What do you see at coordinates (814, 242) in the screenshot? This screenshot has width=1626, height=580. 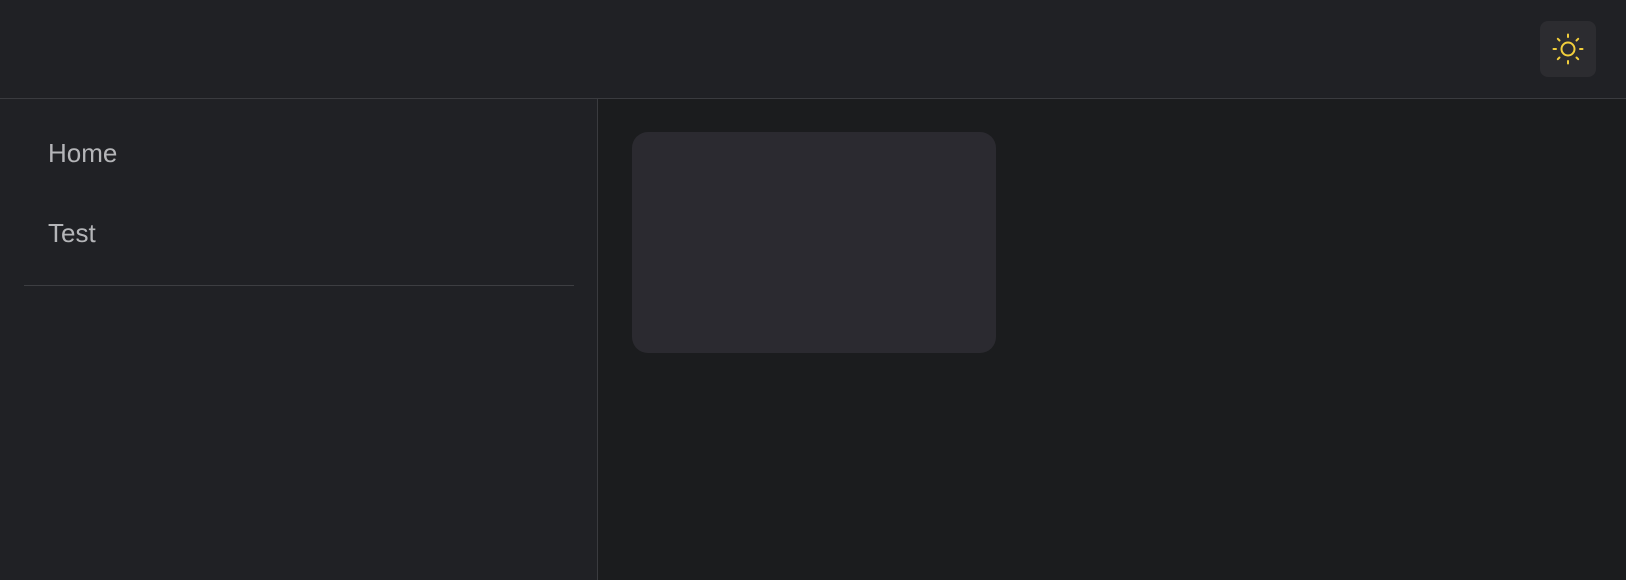 I see `content-card` at bounding box center [814, 242].